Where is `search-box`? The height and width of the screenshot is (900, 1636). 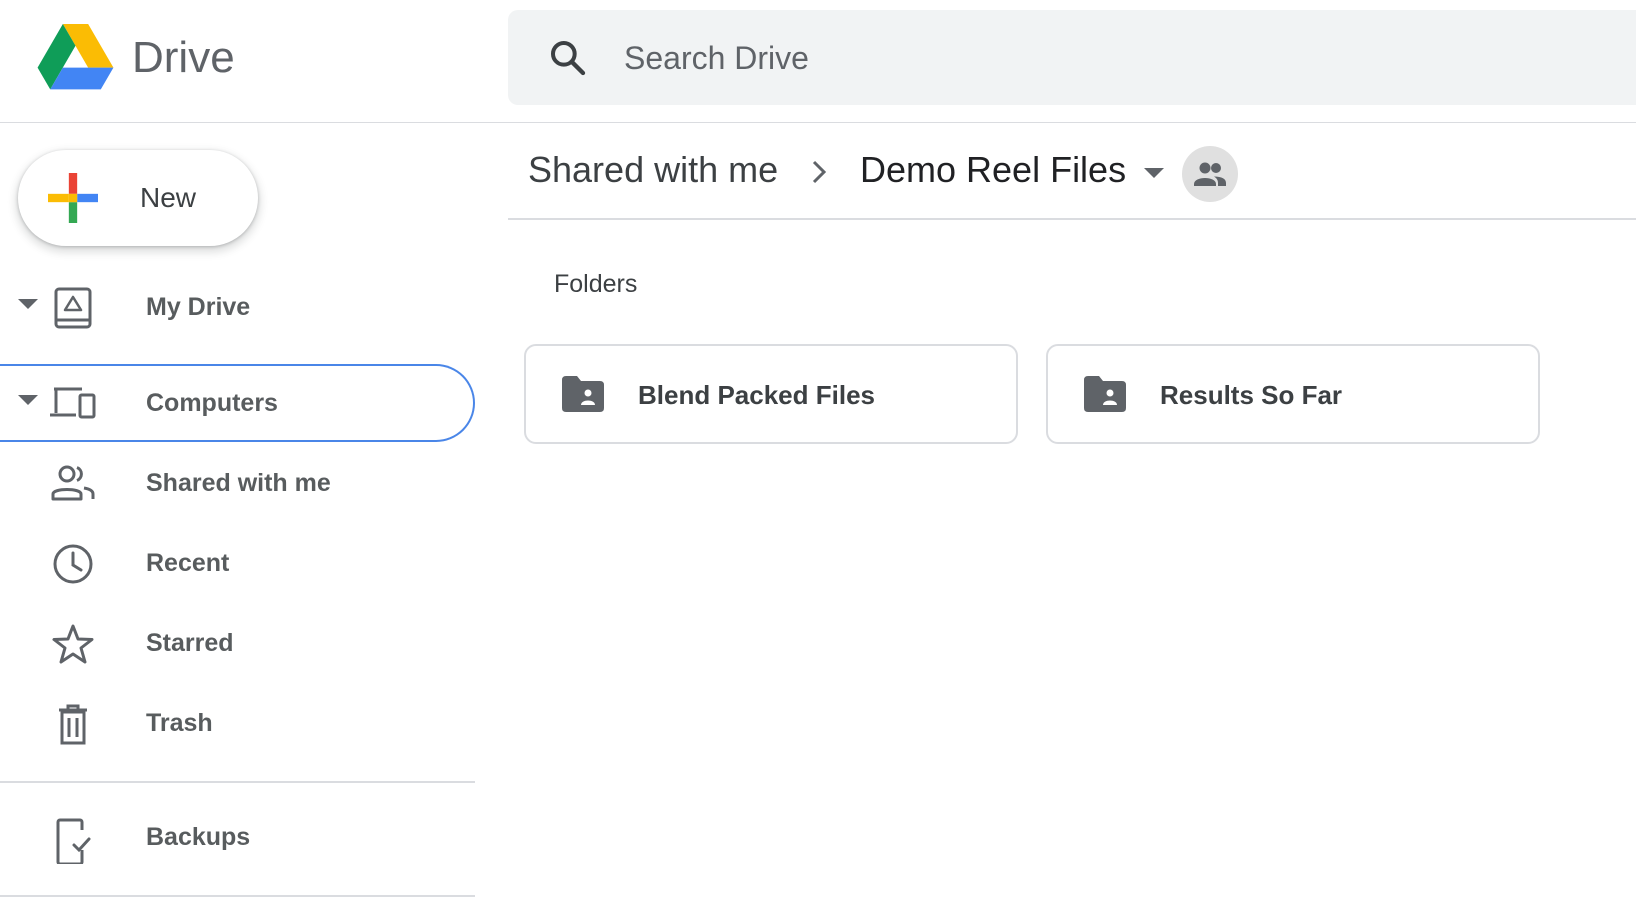
search-box is located at coordinates (1072, 57).